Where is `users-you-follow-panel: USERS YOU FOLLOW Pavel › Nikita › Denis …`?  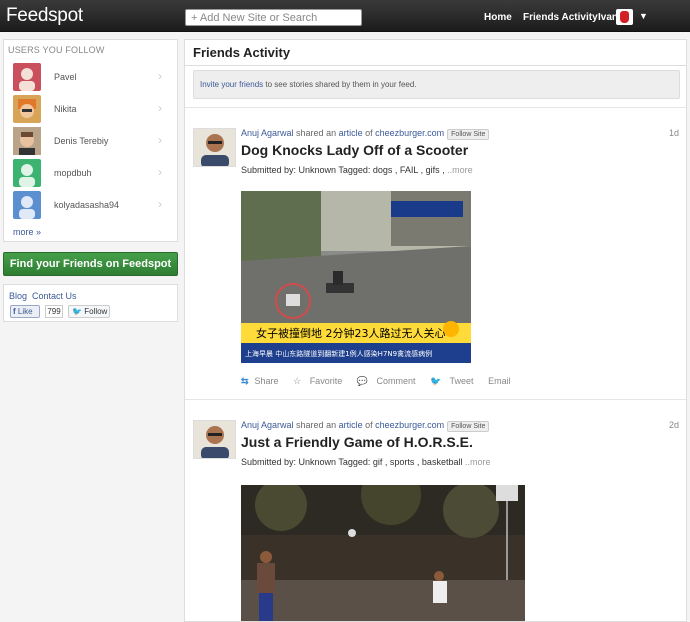 users-you-follow-panel: USERS YOU FOLLOW Pavel › Nikita › Denis … is located at coordinates (90, 140).